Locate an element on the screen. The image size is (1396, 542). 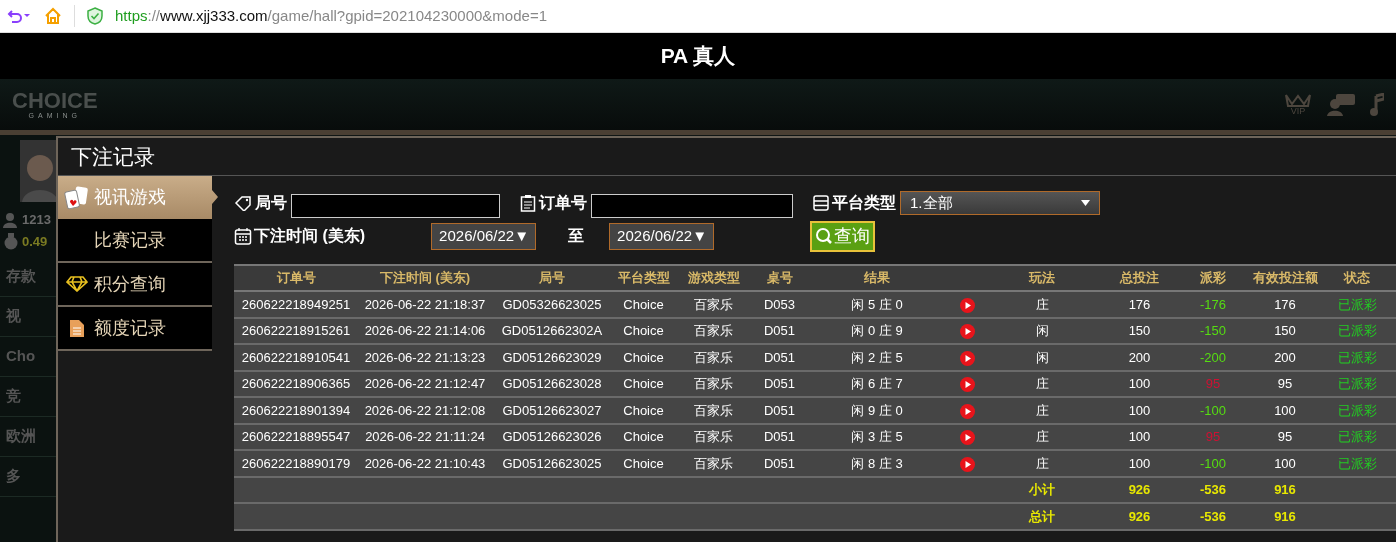
table-cell: 260622218895547 is located at coordinates (296, 436).